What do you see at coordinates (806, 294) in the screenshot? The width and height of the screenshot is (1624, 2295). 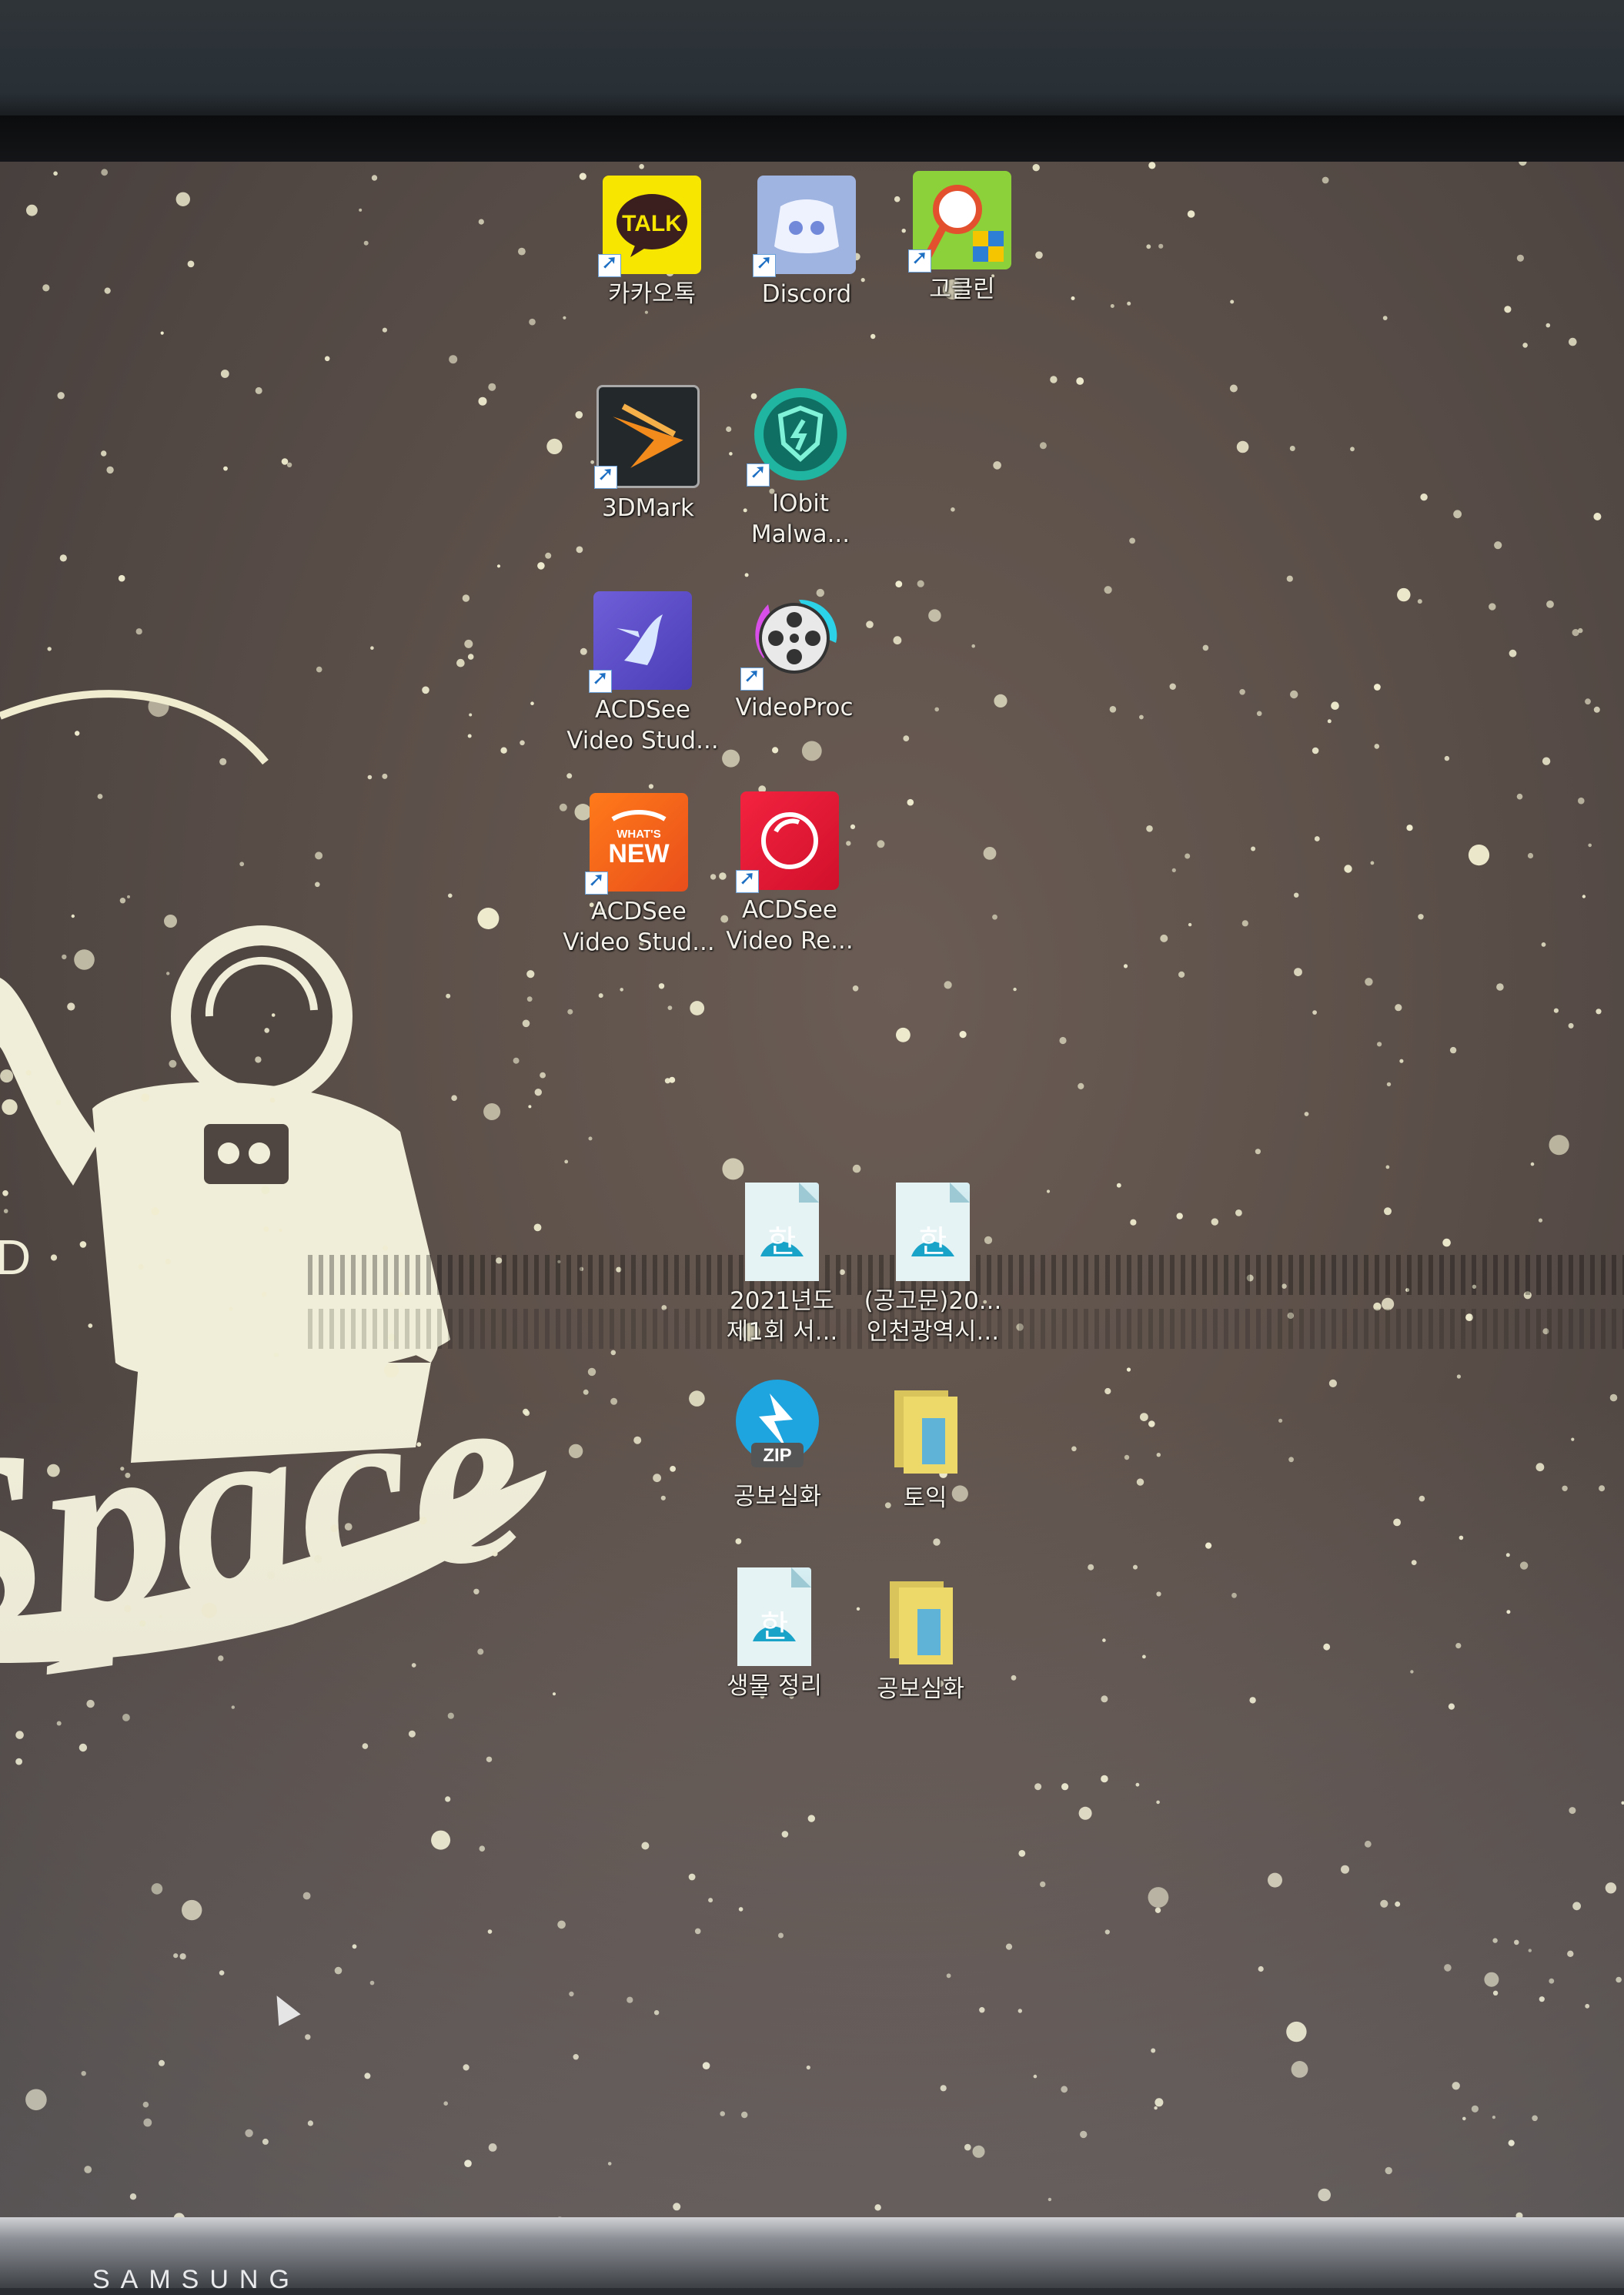 I see `desktop-icon-label: Discord` at bounding box center [806, 294].